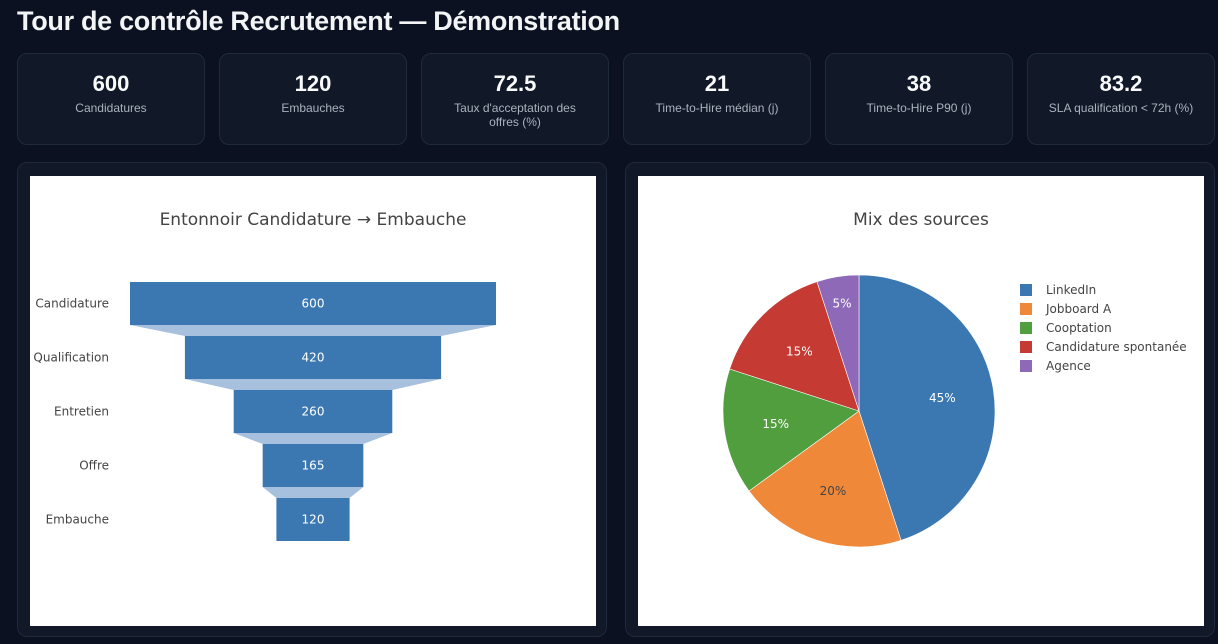 Image resolution: width=1218 pixels, height=644 pixels. What do you see at coordinates (717, 108) in the screenshot?
I see `kpi-label: Time-to-Hire médian (j)` at bounding box center [717, 108].